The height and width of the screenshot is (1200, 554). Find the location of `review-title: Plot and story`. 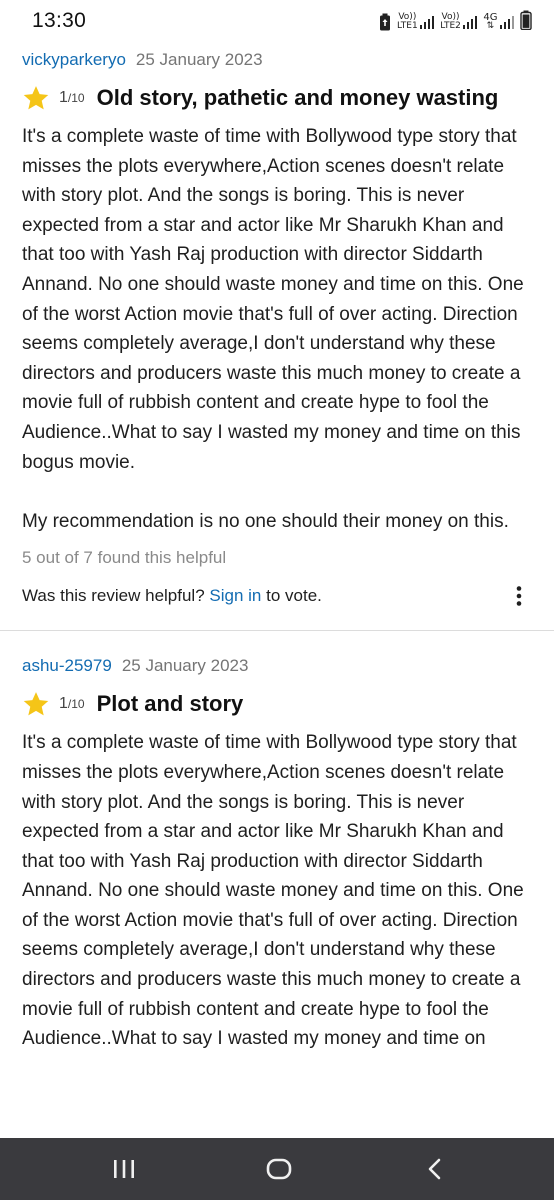

review-title: Plot and story is located at coordinates (170, 704).